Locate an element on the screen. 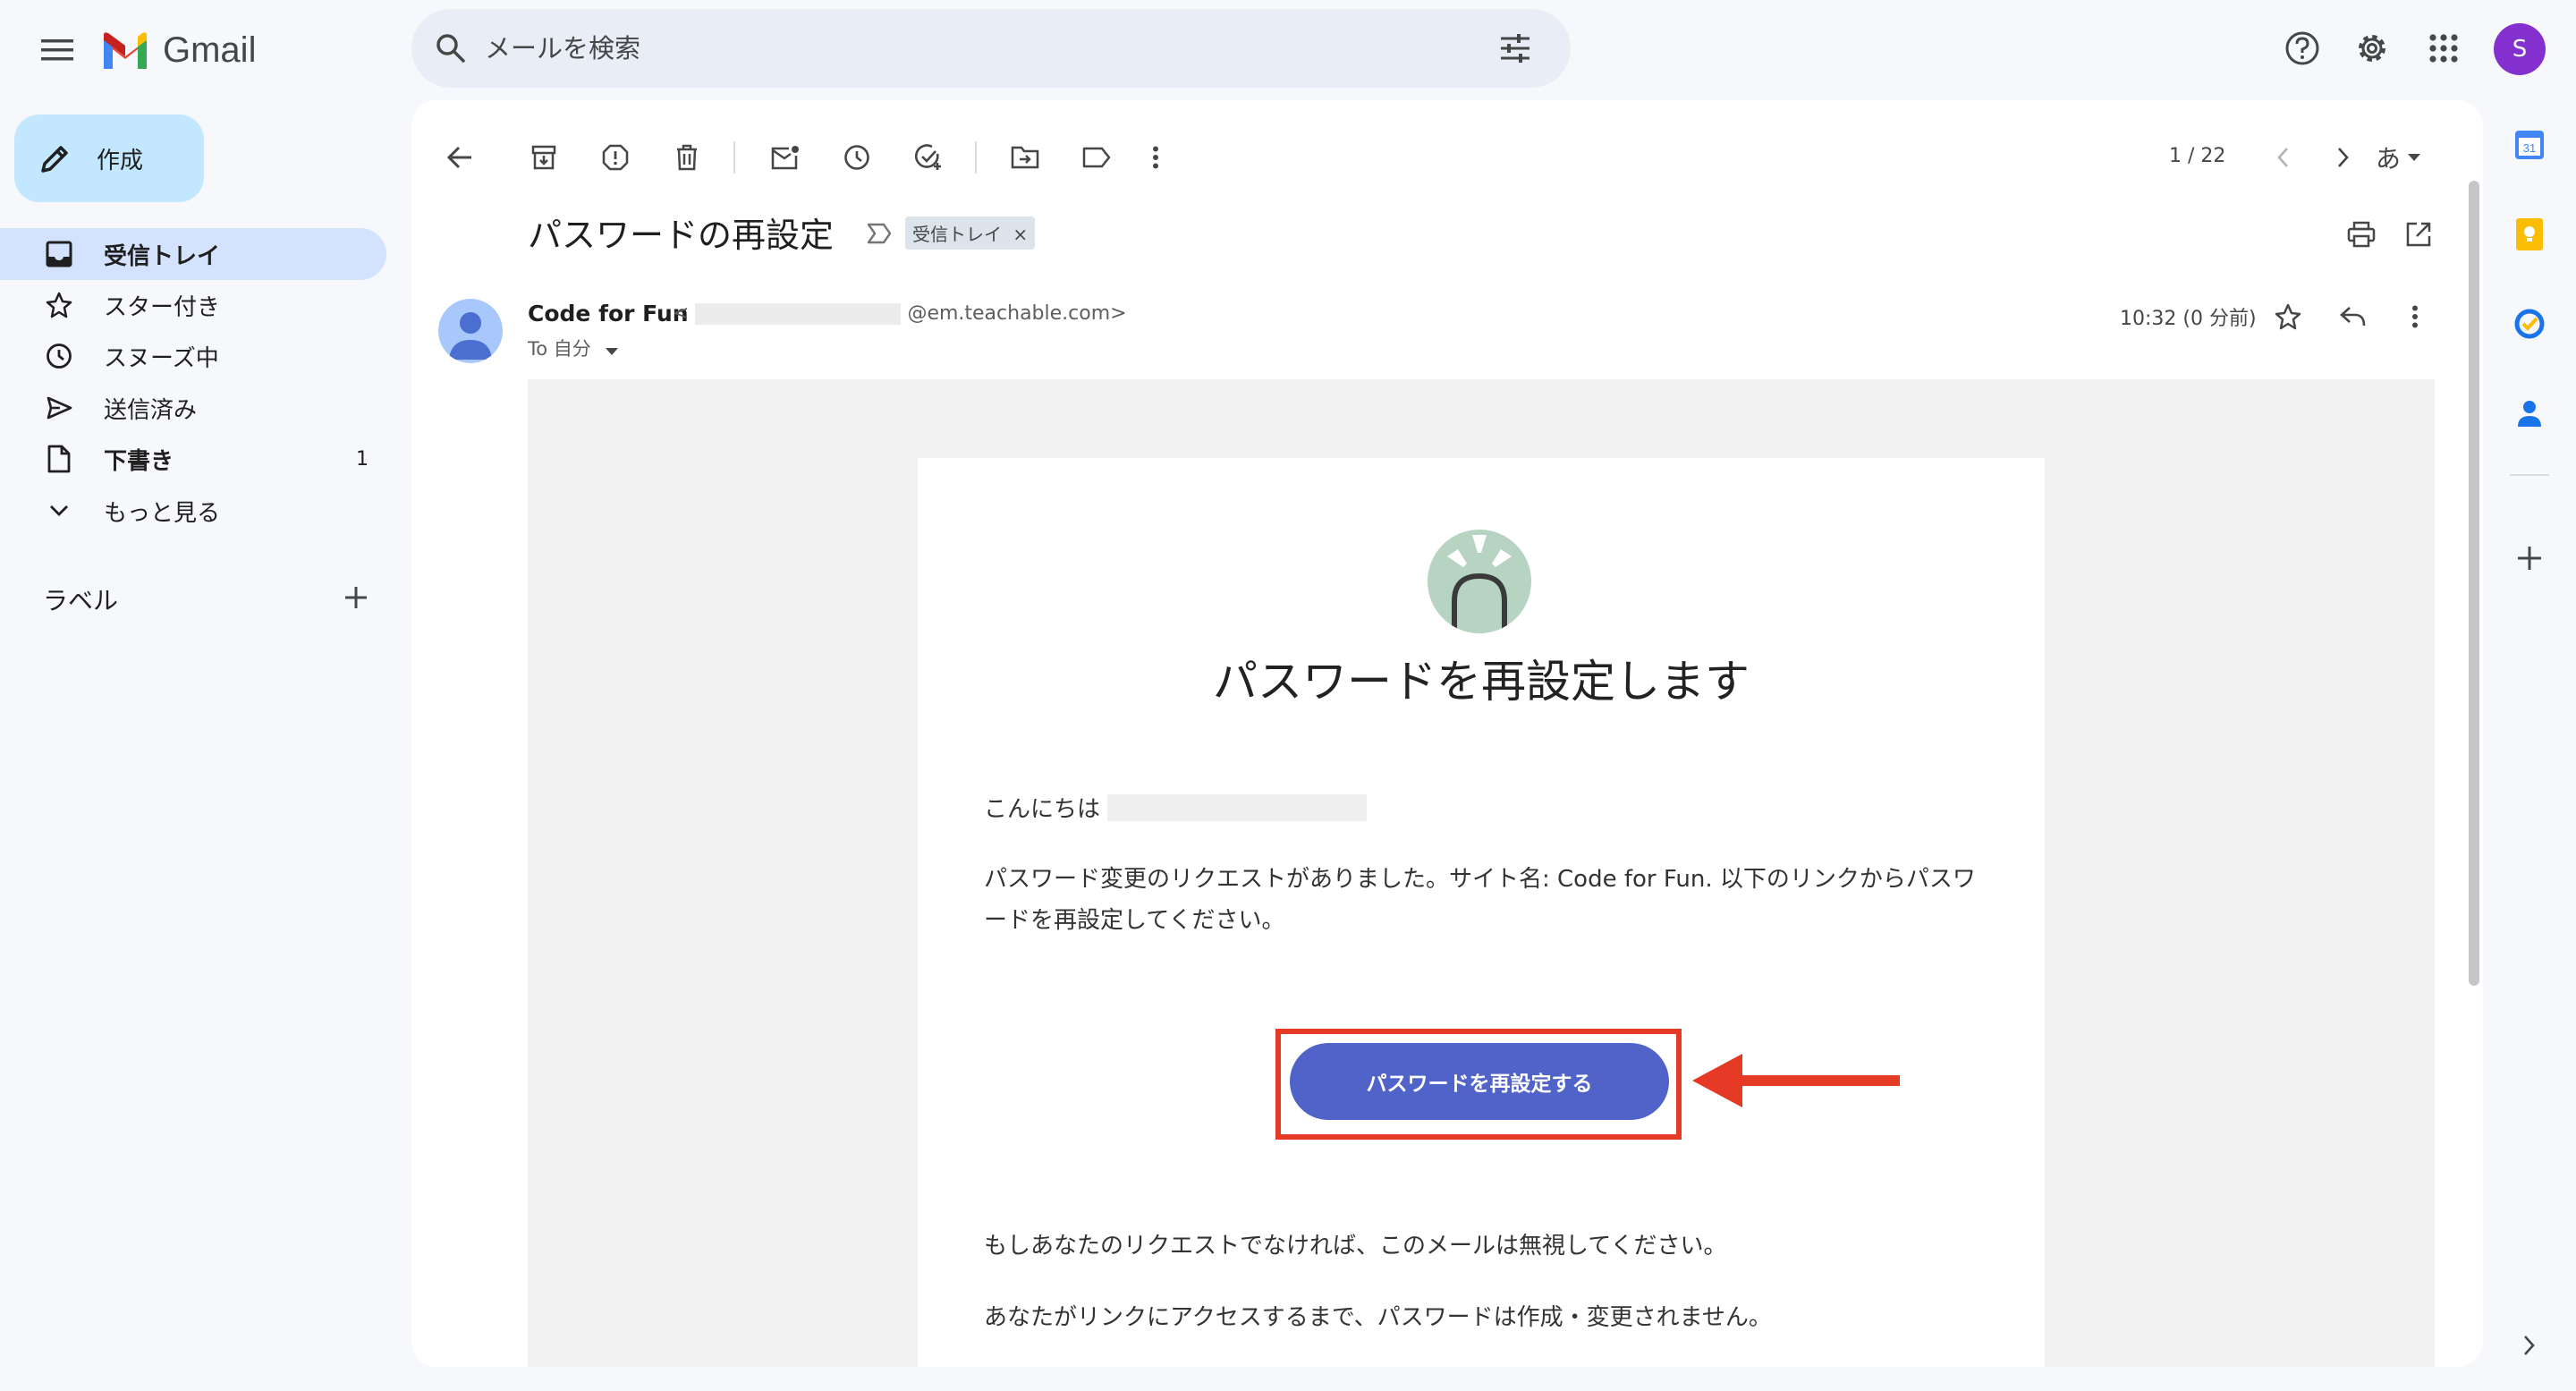 This screenshot has height=1391, width=2576. sidebar-item-more: もっと見る is located at coordinates (193, 511).